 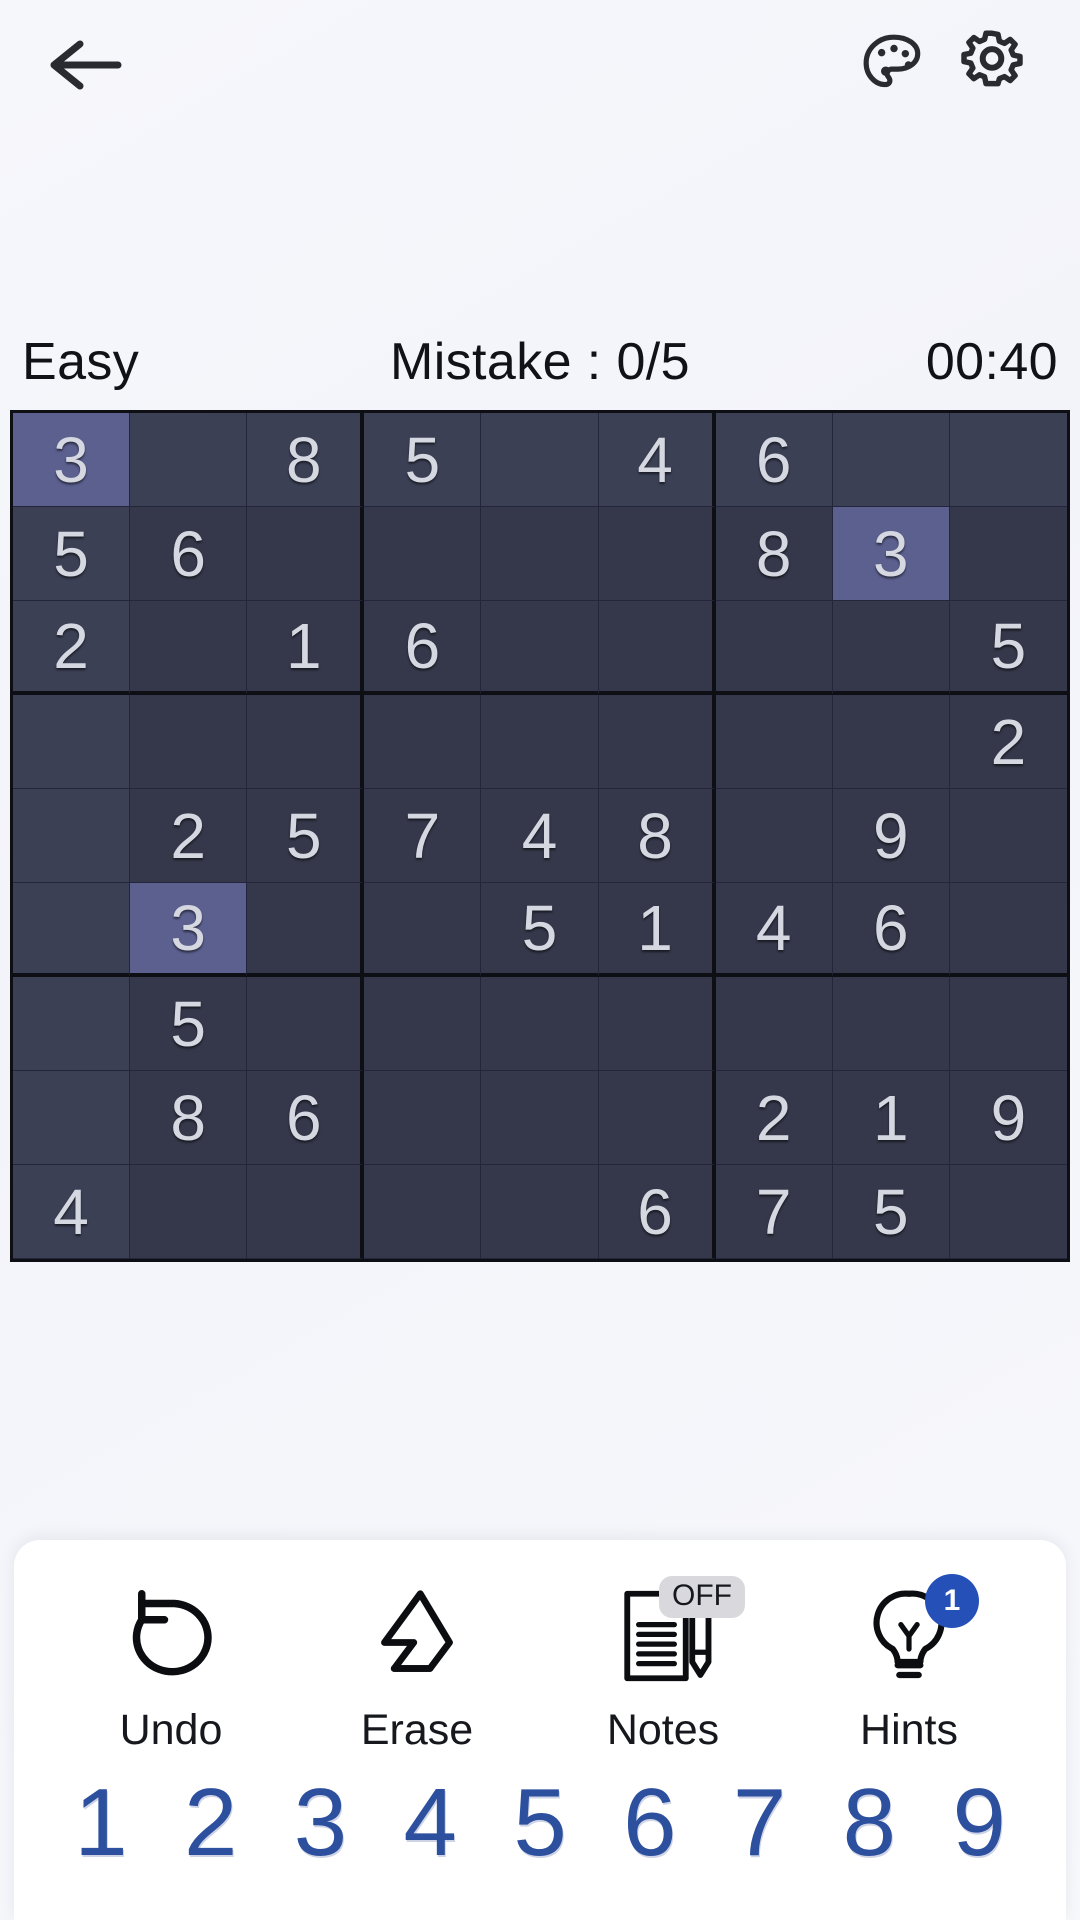 I want to click on sudoku-cell-r7c6, so click(x=657, y=1024).